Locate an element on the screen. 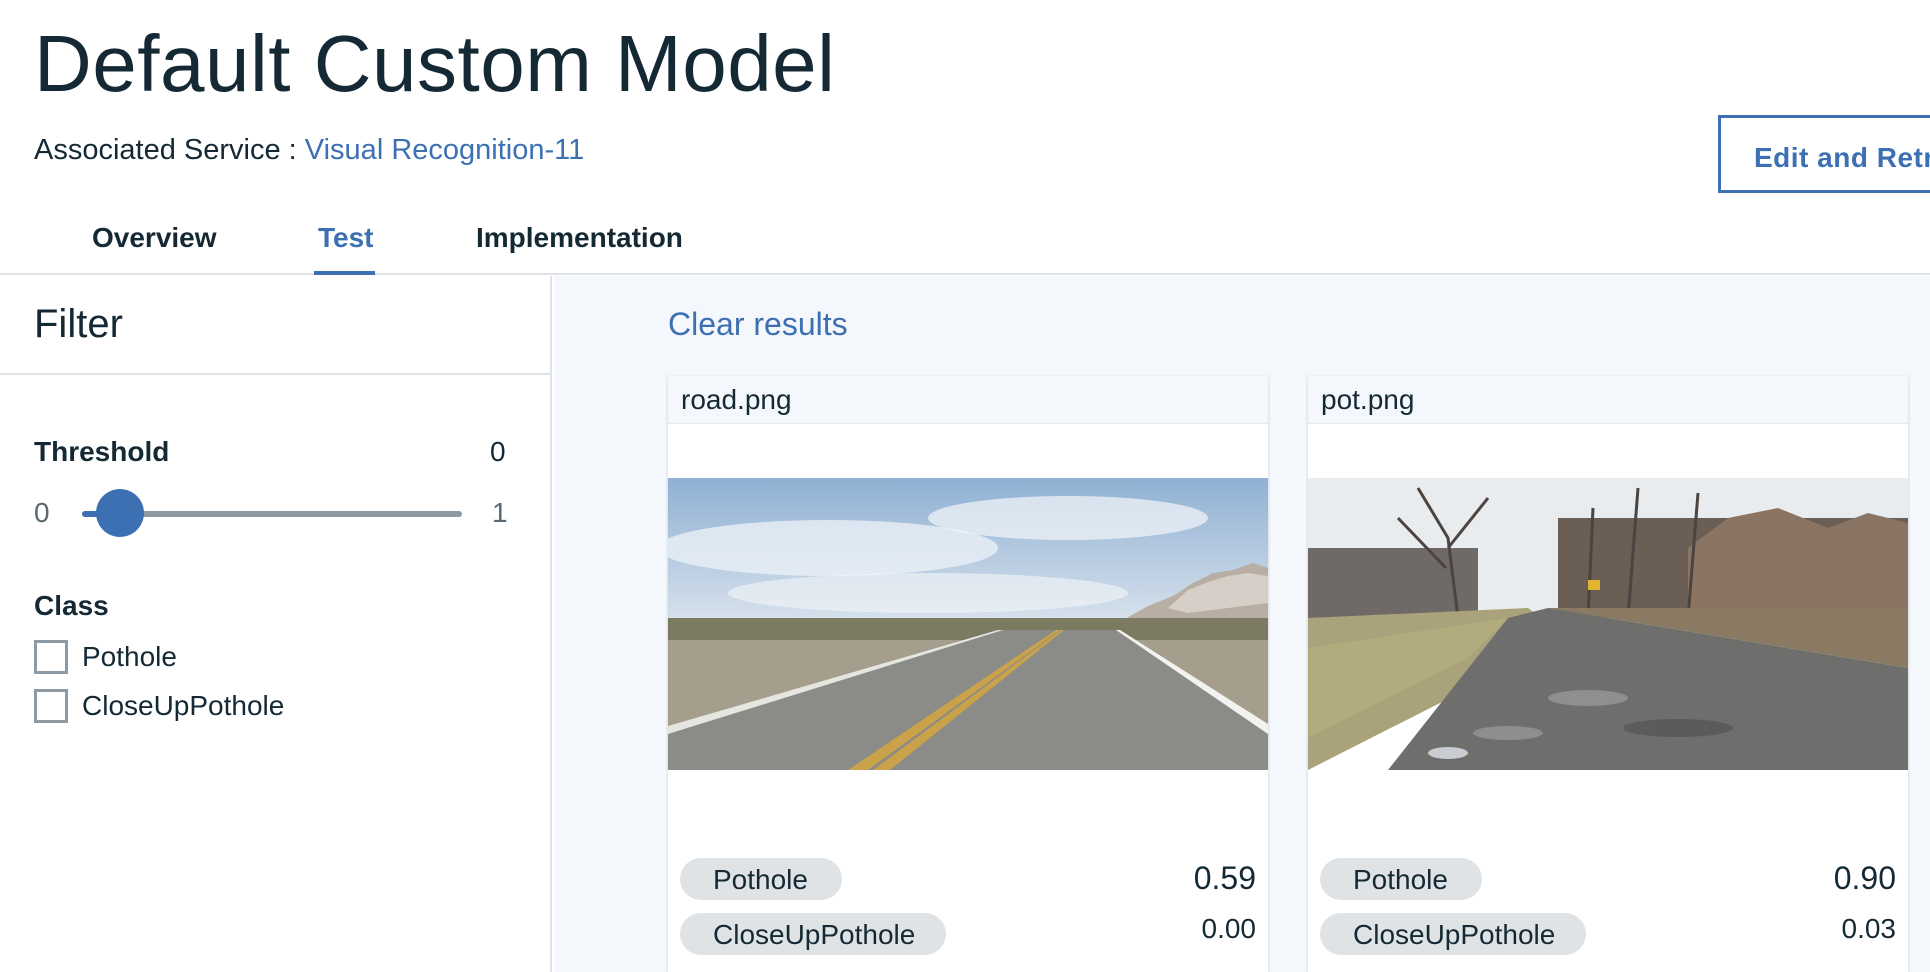 The image size is (1930, 972). class-option-pothole: Pothole is located at coordinates (105, 657).